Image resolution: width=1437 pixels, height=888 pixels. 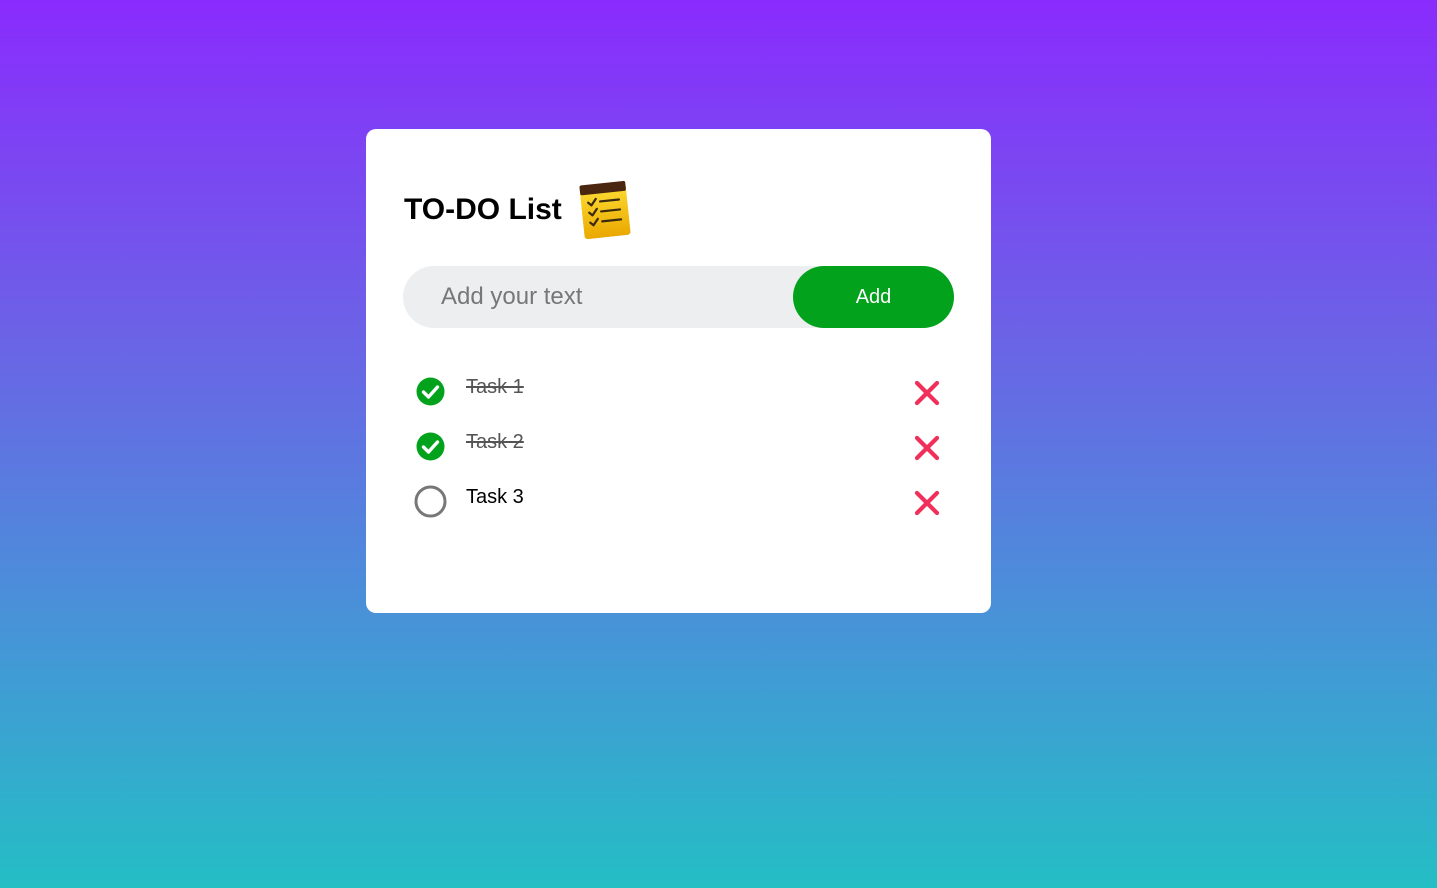 What do you see at coordinates (679, 392) in the screenshot?
I see `list-item: Task 1` at bounding box center [679, 392].